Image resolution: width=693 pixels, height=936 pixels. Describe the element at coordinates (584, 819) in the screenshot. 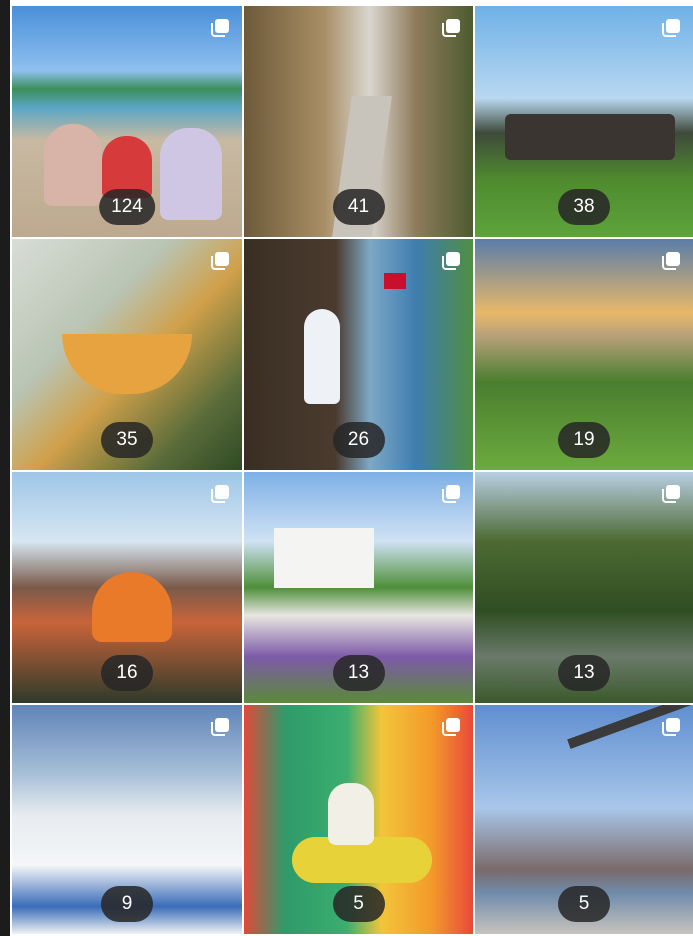

I see `post-tile-harbor: 5` at that location.